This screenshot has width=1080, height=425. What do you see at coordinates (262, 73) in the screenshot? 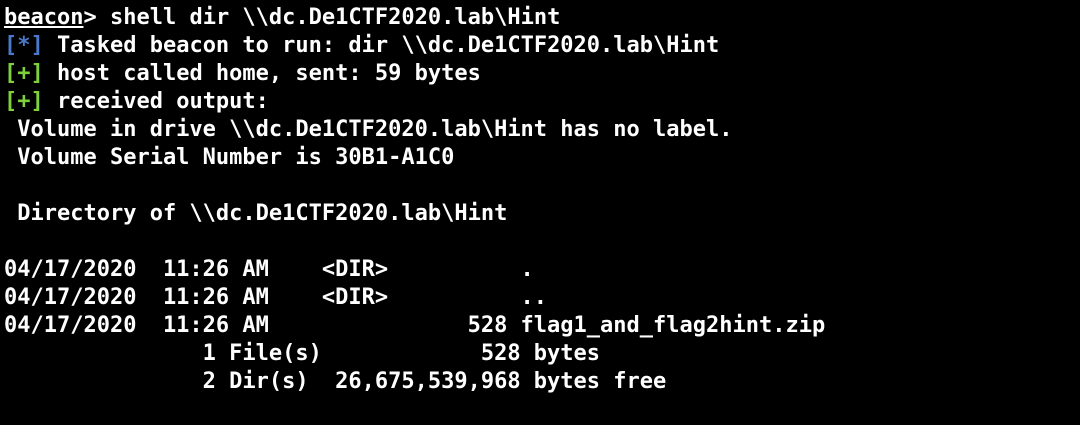
I see `message-text: host called home, sent: 59 bytes` at bounding box center [262, 73].